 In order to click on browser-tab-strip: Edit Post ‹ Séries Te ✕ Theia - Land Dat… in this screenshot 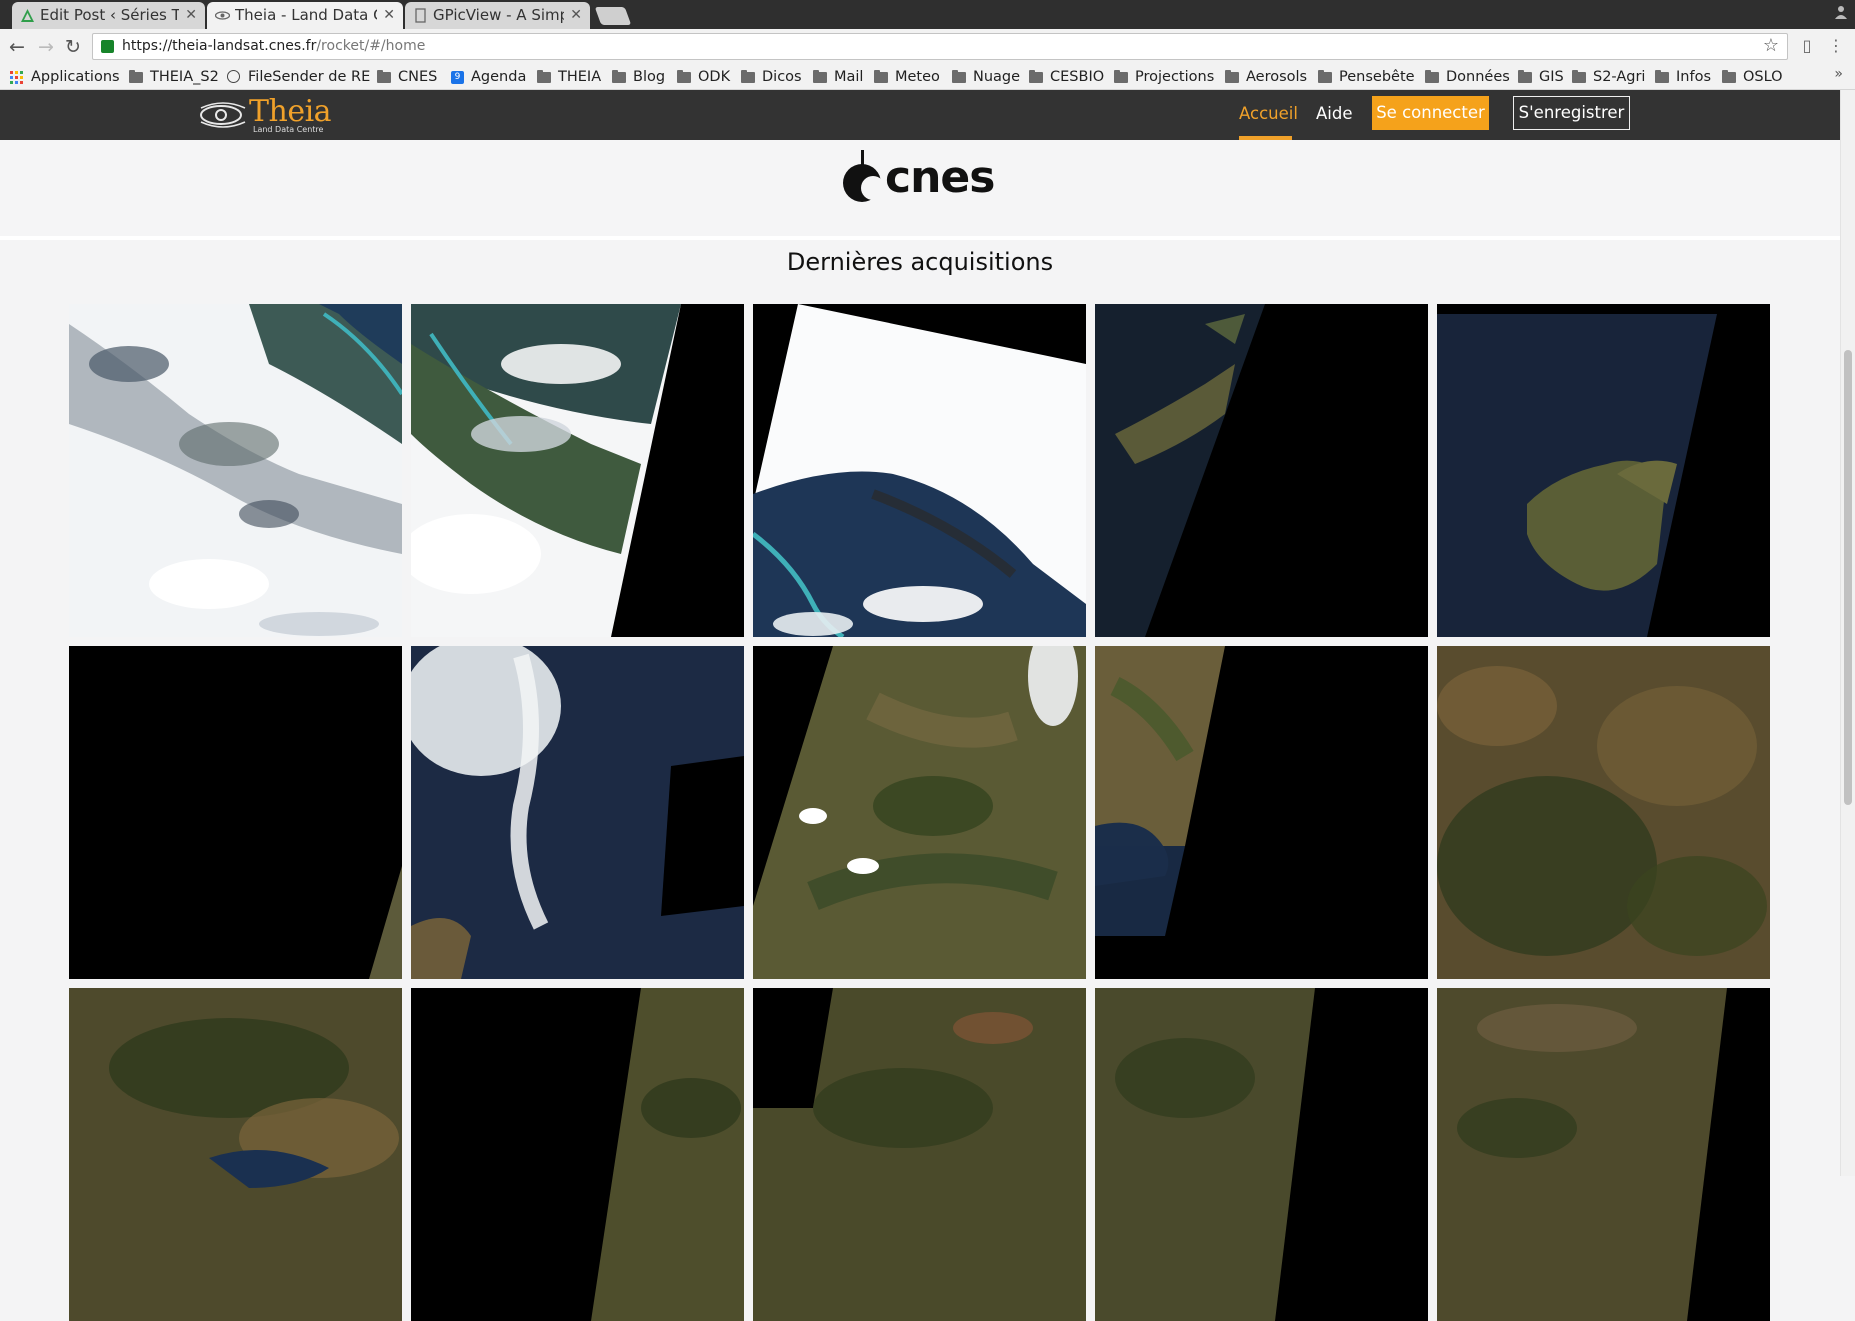, I will do `click(927, 14)`.